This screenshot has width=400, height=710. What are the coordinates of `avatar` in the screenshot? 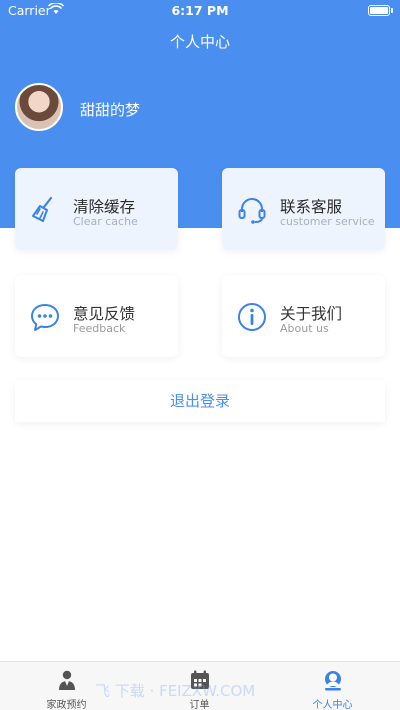 It's located at (39, 107).